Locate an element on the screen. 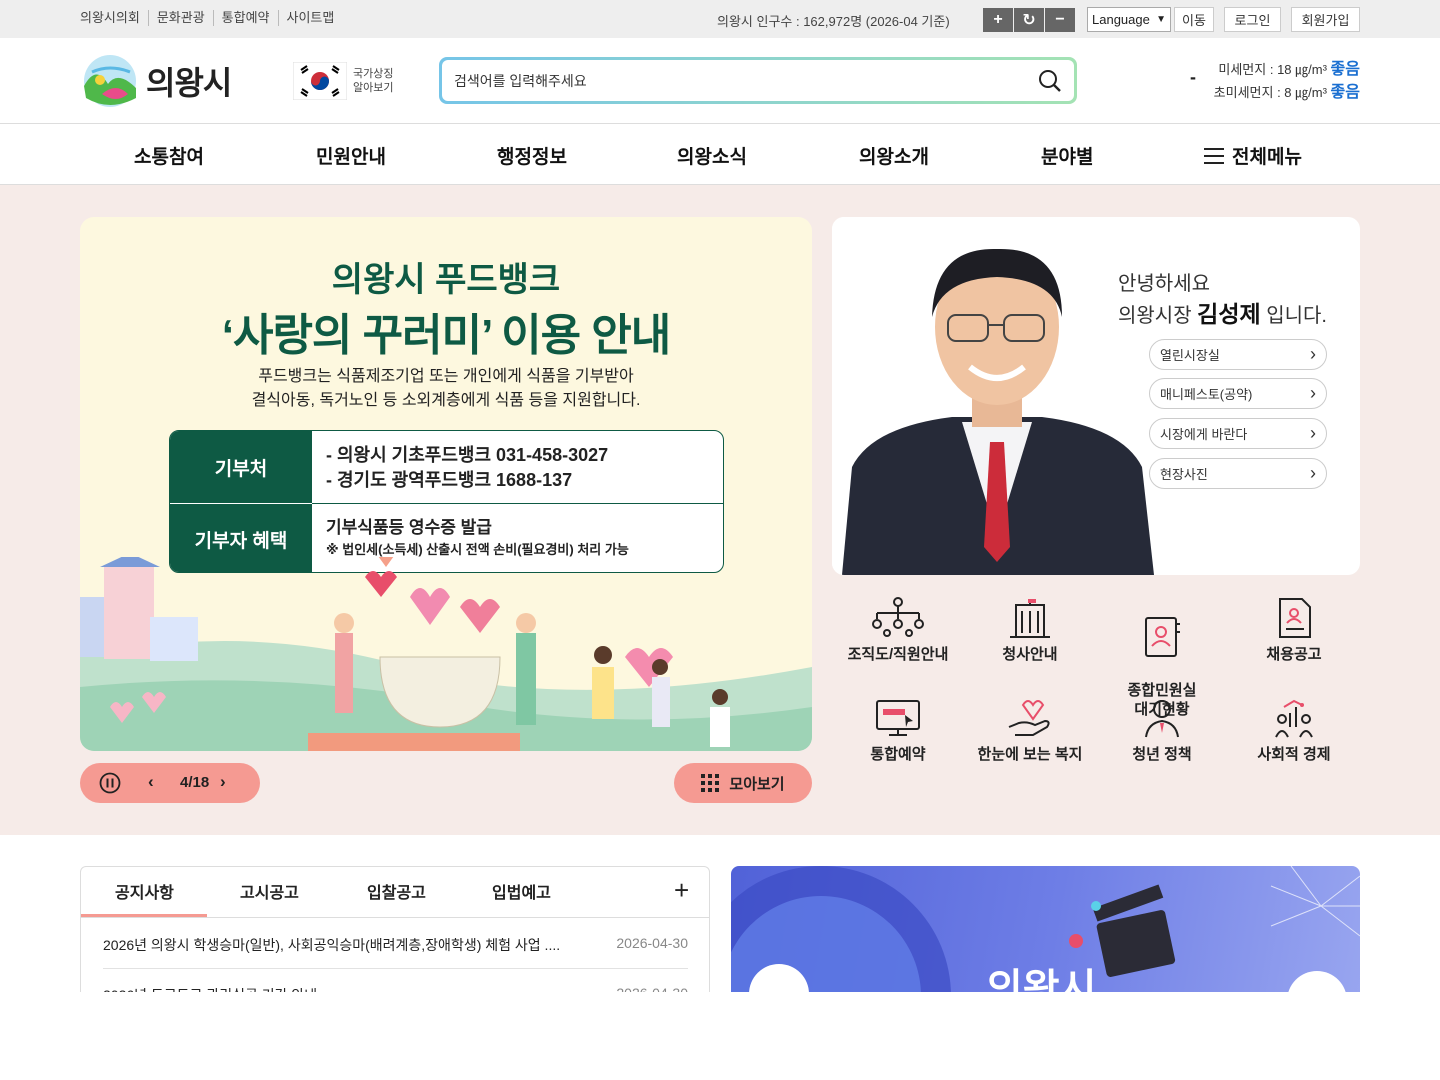 The width and height of the screenshot is (1440, 1080). quick-reservation: 통합예약 is located at coordinates (898, 730).